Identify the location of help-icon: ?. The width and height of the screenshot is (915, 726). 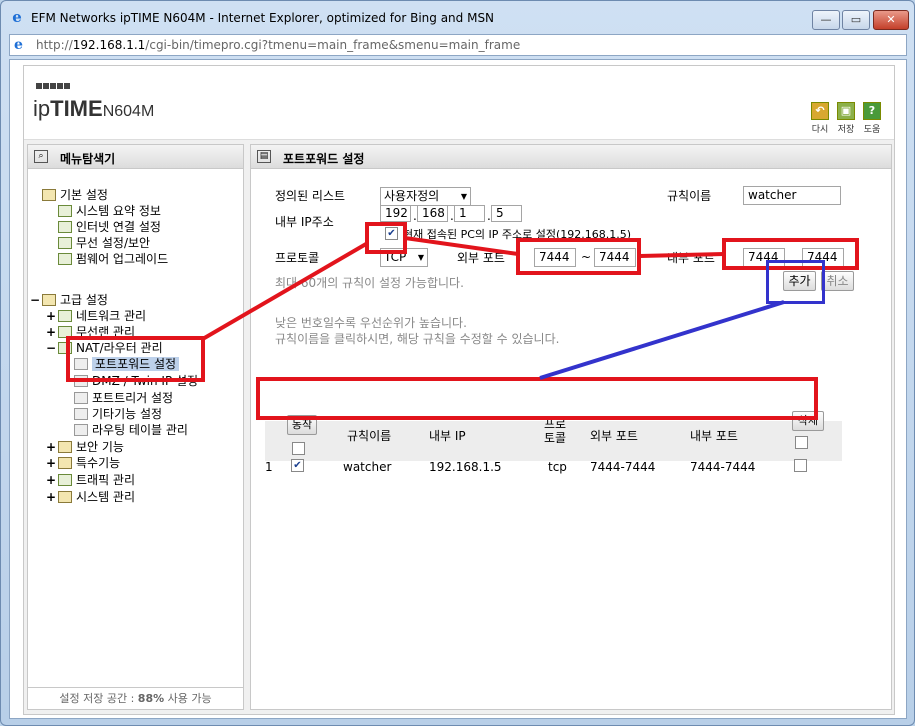
(872, 111).